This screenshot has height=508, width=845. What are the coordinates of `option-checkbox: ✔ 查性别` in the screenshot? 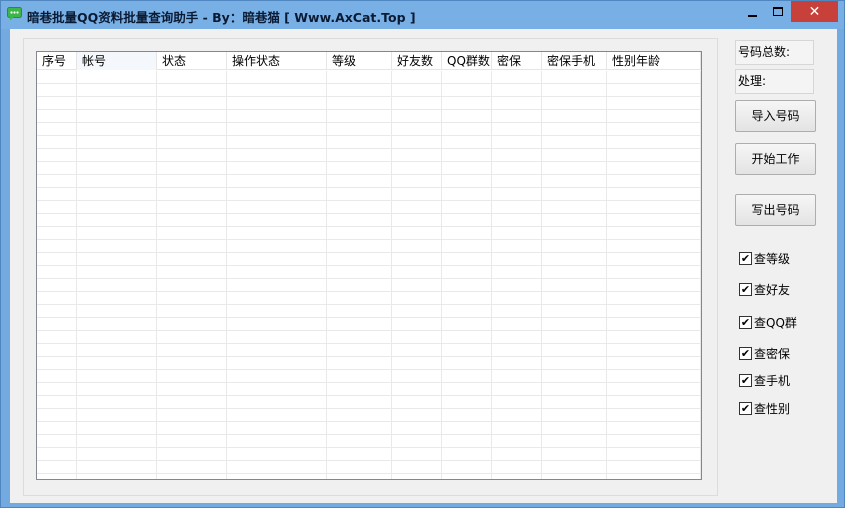 It's located at (764, 408).